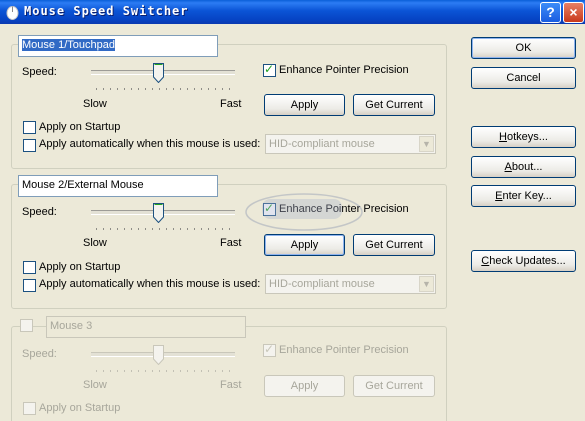 The image size is (585, 421). What do you see at coordinates (39, 354) in the screenshot?
I see `mouse-3-speed-label: Speed:` at bounding box center [39, 354].